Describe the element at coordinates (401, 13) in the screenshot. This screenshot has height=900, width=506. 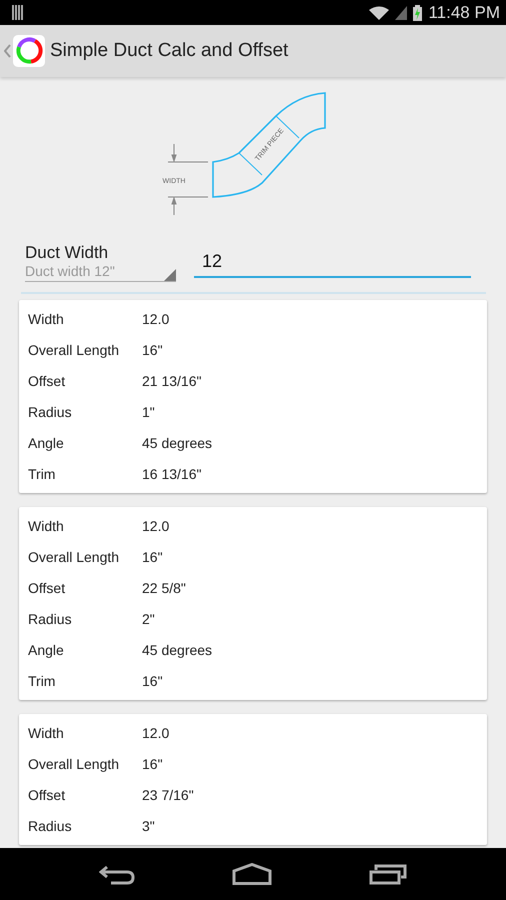
I see `signal-icon` at that location.